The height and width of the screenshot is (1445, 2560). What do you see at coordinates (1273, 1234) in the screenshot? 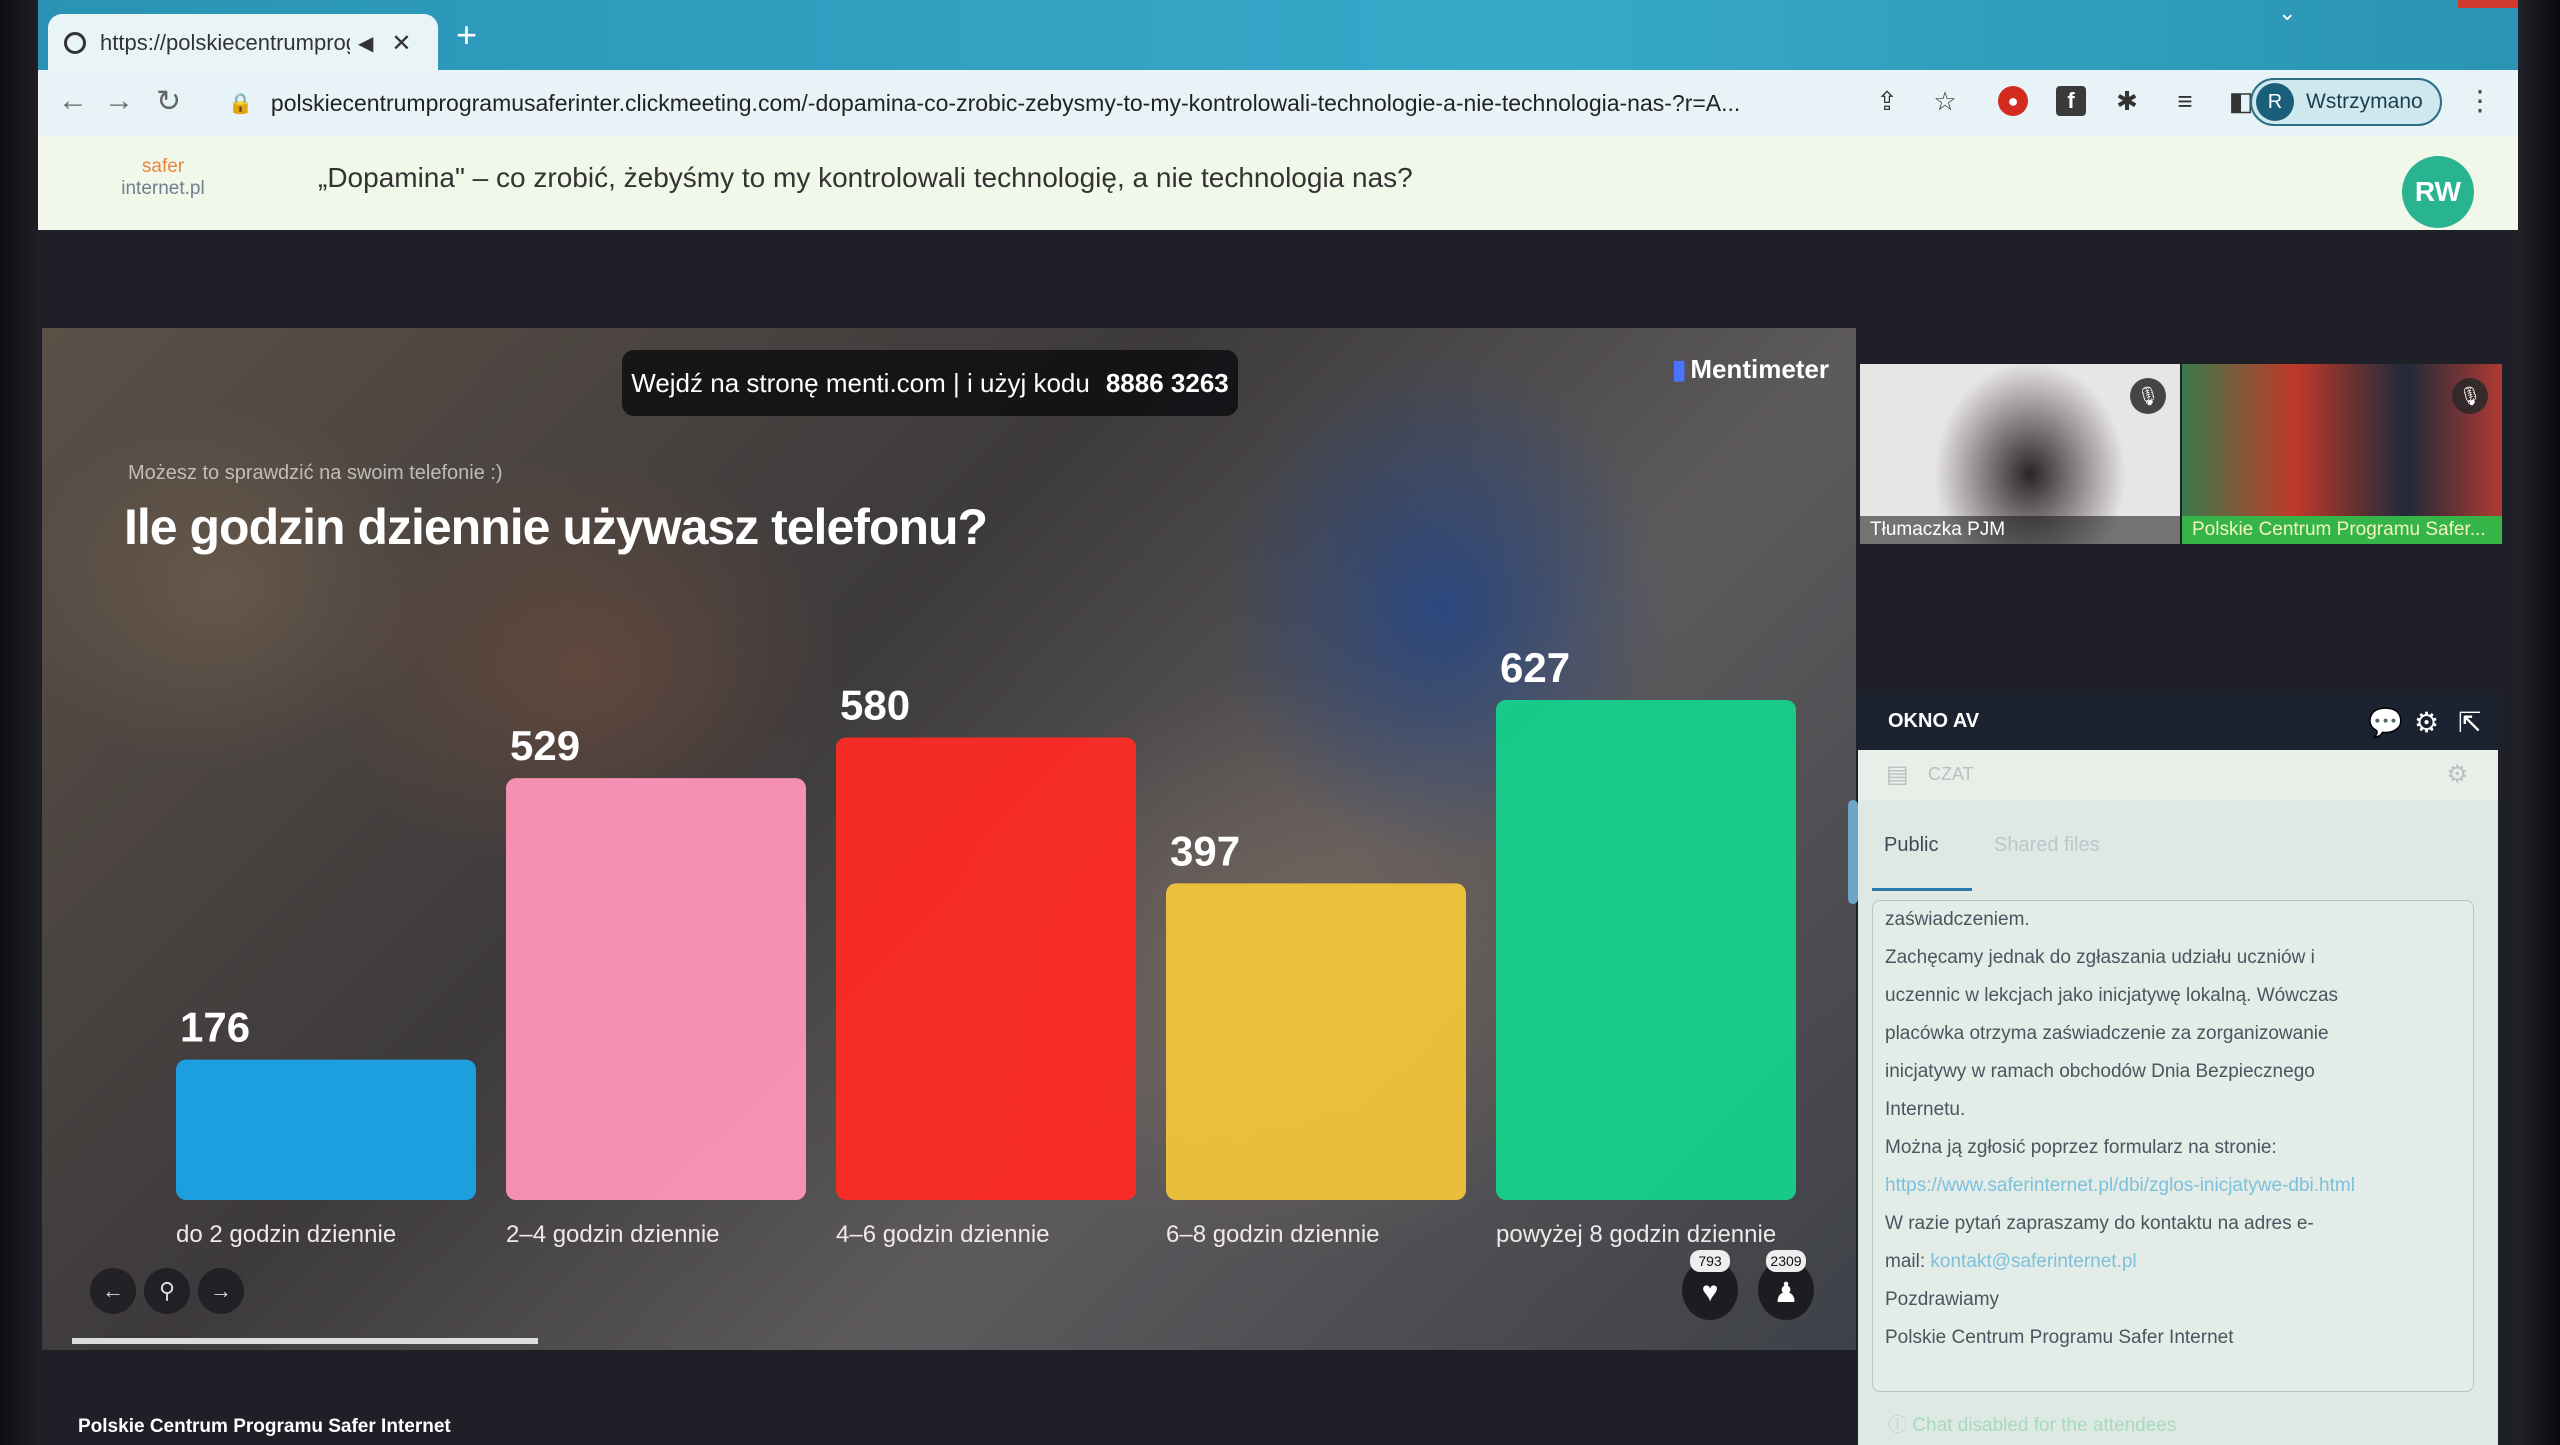
I see `bar-category-label: 6–8 godzin dziennie` at bounding box center [1273, 1234].